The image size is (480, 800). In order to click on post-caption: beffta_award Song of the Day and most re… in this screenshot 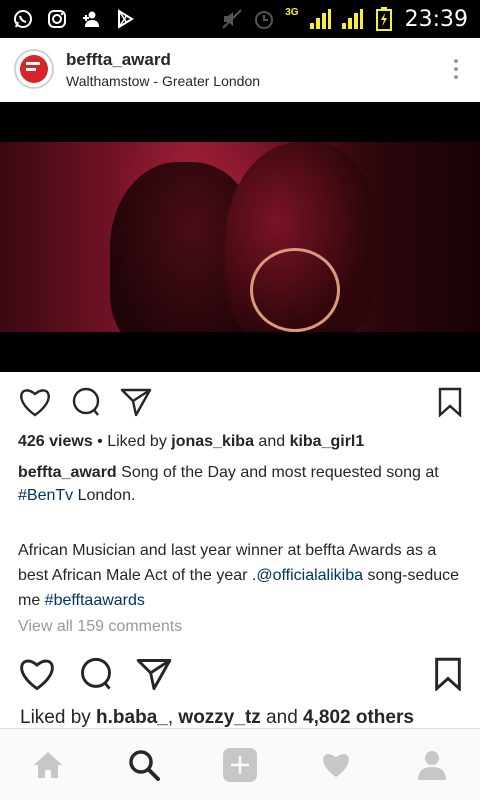, I will do `click(228, 484)`.